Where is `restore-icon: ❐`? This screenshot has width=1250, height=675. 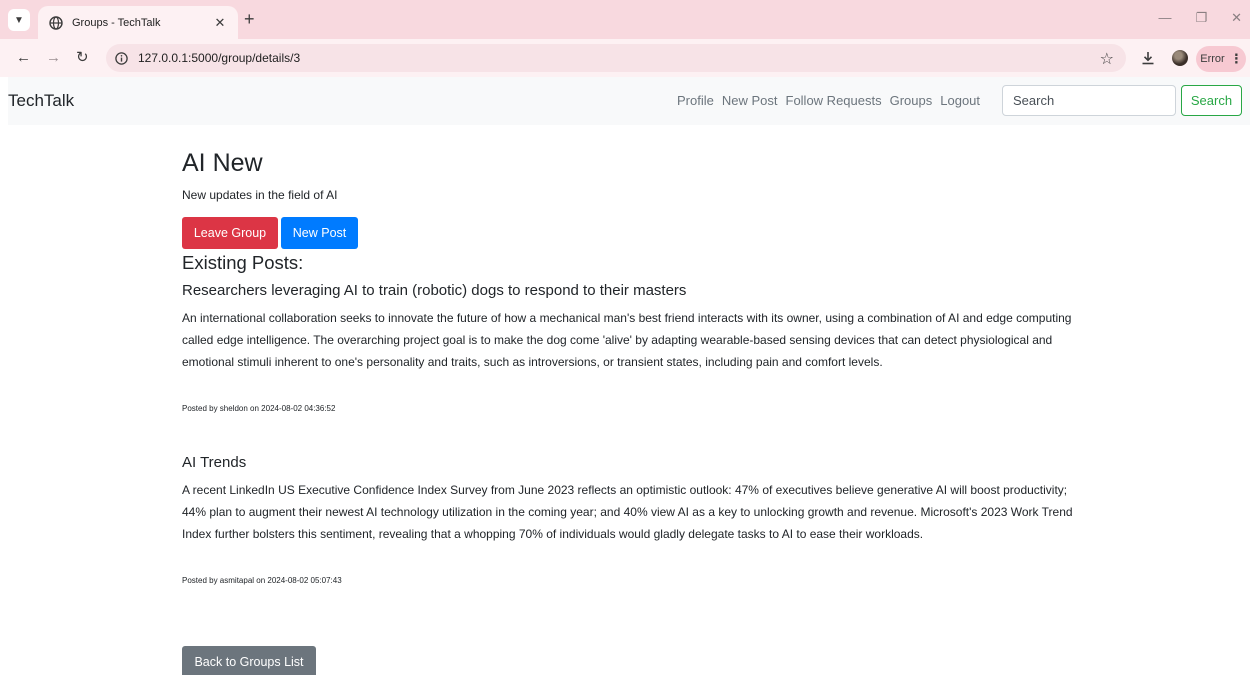
restore-icon: ❐ is located at coordinates (1201, 18).